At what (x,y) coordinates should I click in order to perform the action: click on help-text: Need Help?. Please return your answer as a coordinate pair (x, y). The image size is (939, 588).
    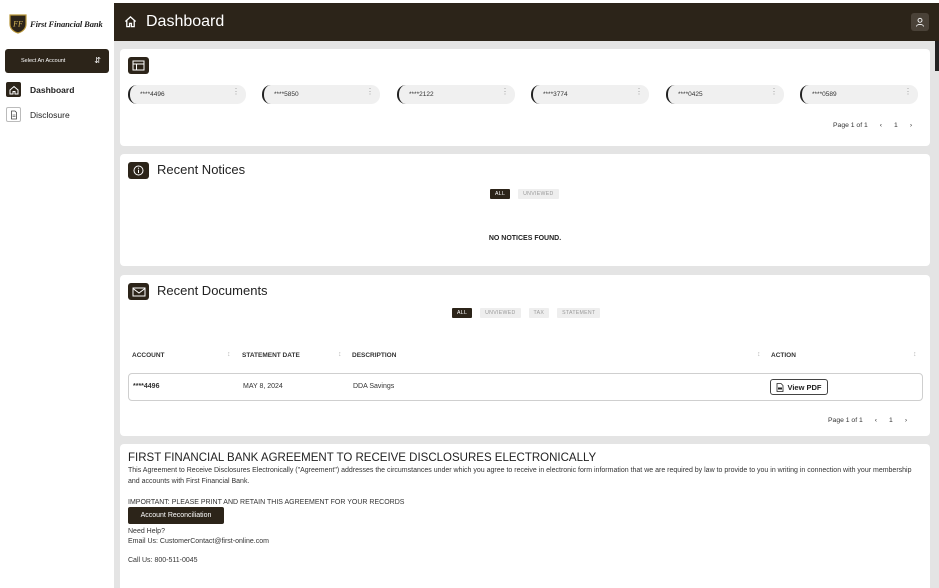
    Looking at the image, I should click on (146, 531).